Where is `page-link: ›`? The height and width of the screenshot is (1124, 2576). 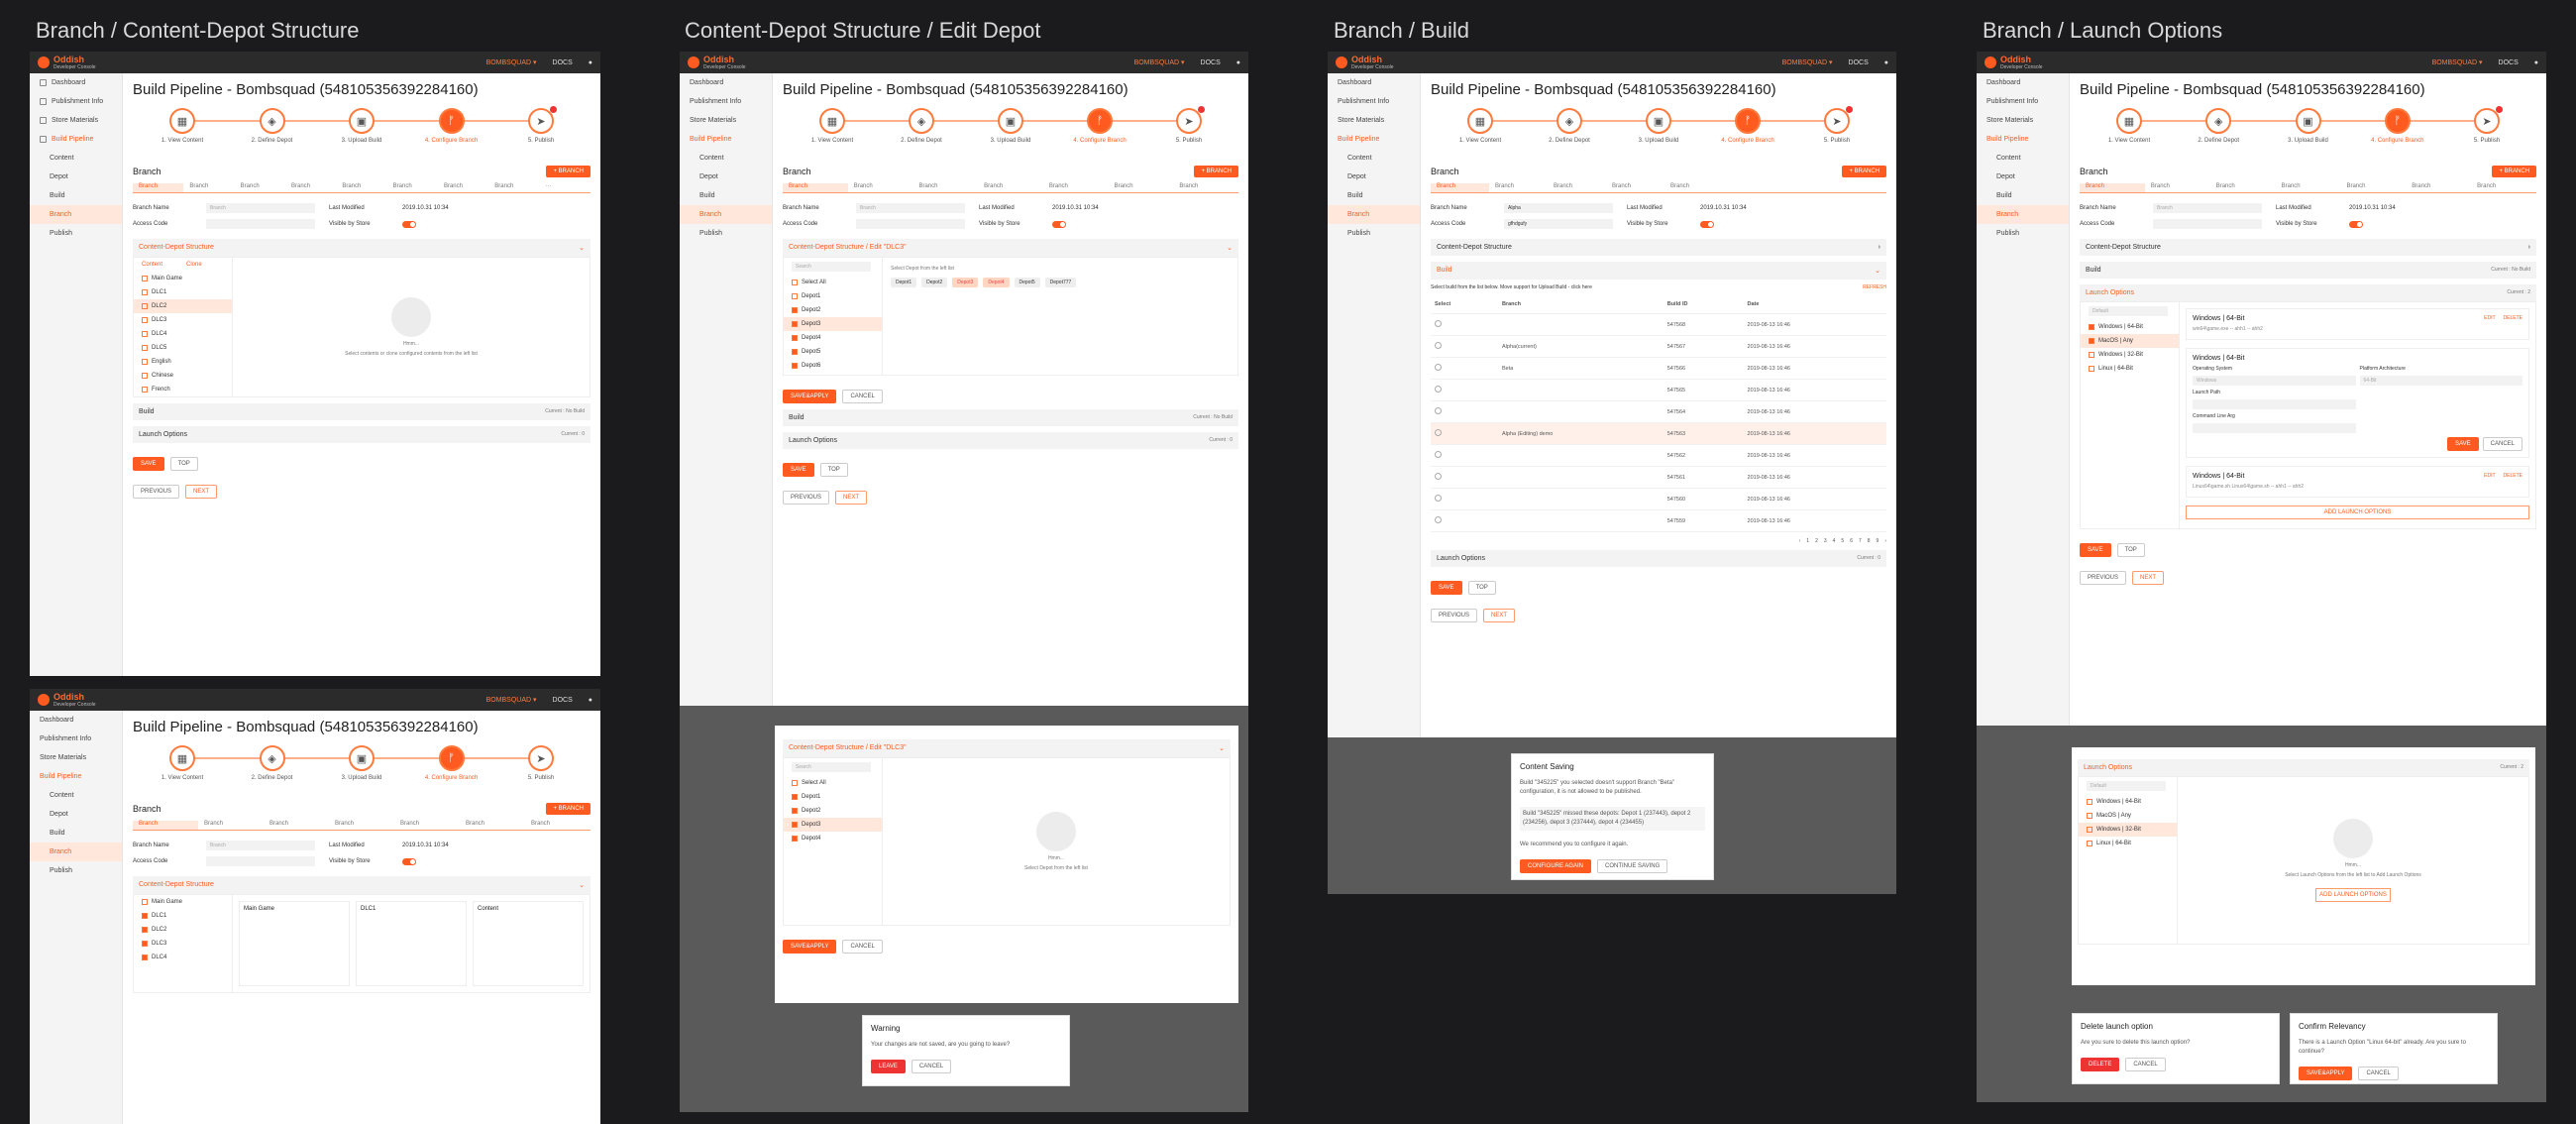
page-link: › is located at coordinates (1885, 541).